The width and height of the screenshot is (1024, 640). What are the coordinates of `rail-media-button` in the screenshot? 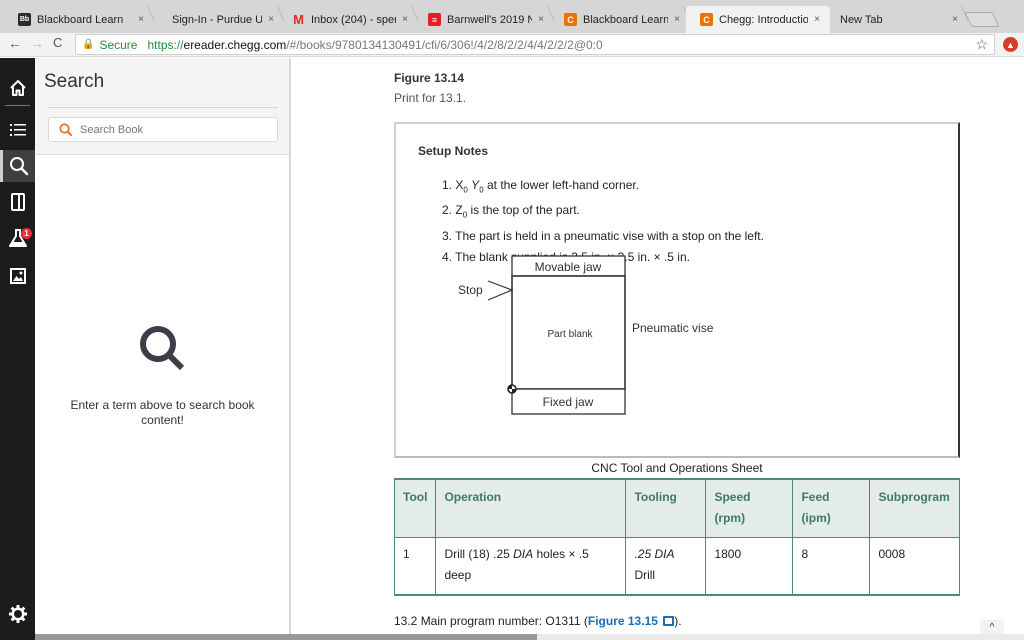 It's located at (17, 276).